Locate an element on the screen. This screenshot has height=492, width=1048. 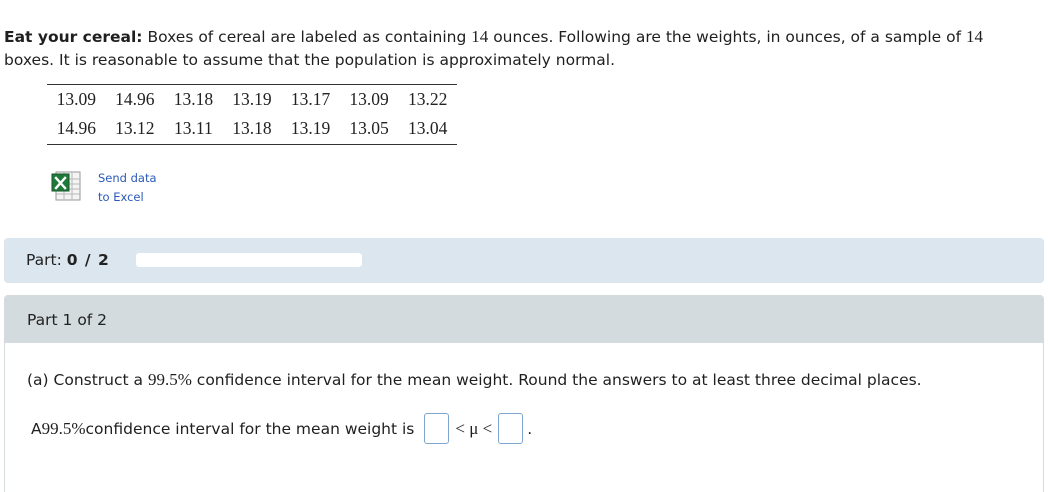
table-row: 13.09 14.96 13.18 13.19 13.17 13.09 13.22 is located at coordinates (252, 100).